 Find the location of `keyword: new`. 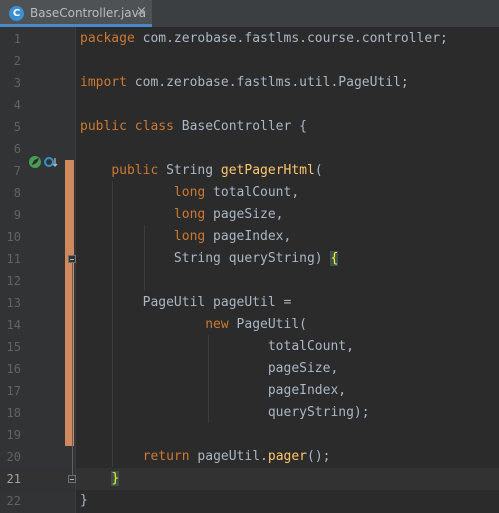

keyword: new is located at coordinates (217, 324).